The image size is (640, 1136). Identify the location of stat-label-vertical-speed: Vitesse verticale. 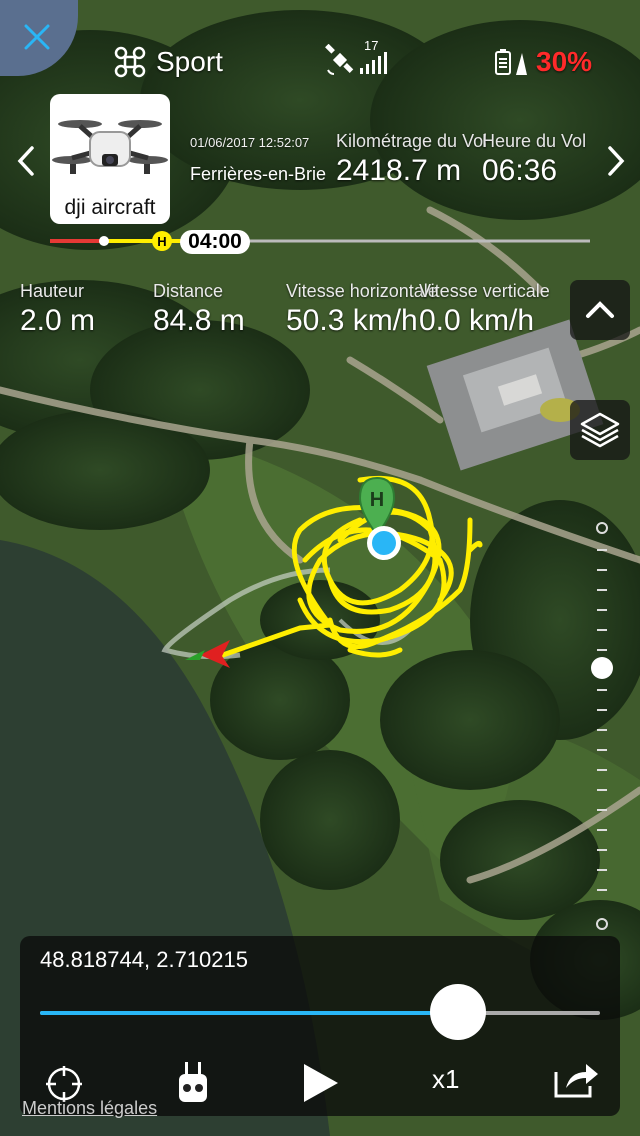
(484, 291).